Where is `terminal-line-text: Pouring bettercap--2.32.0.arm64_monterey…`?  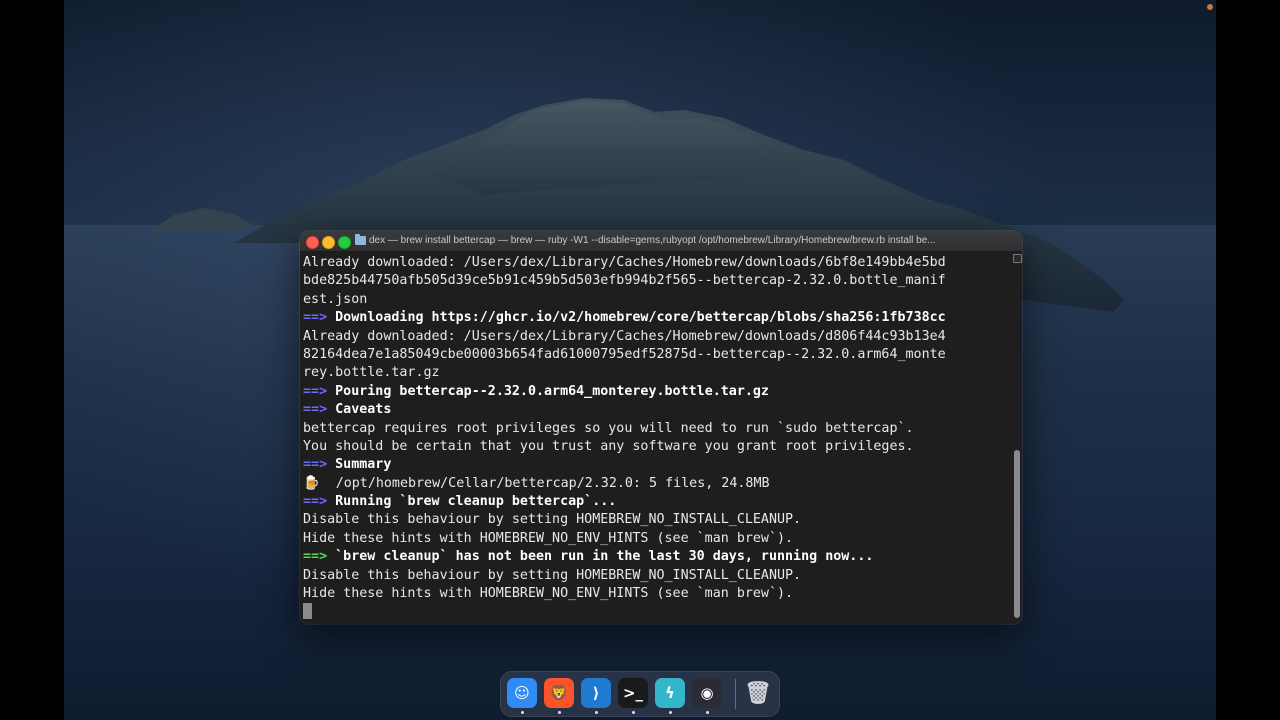
terminal-line-text: Pouring bettercap--2.32.0.arm64_monterey… is located at coordinates (548, 391).